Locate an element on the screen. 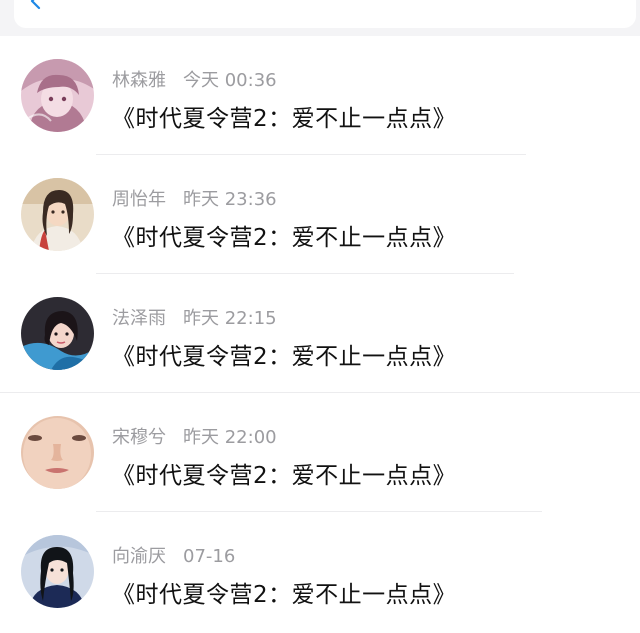 Image resolution: width=640 pixels, height=633 pixels. comment-meta: 周怡年 昨天 23:36 is located at coordinates (194, 197).